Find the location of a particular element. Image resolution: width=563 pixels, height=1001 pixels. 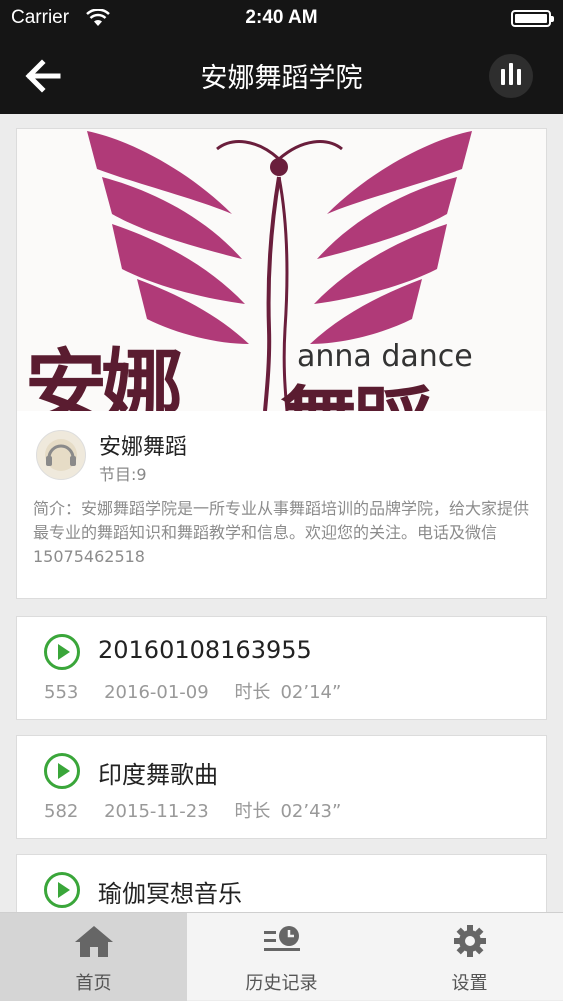

history-icon is located at coordinates (282, 938).